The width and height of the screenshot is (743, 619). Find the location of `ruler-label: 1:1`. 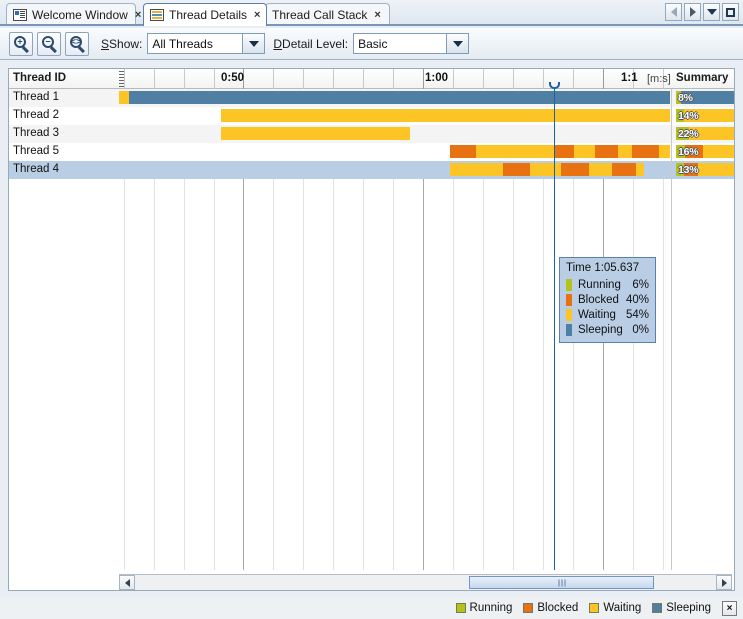

ruler-label: 1:1 is located at coordinates (629, 78).